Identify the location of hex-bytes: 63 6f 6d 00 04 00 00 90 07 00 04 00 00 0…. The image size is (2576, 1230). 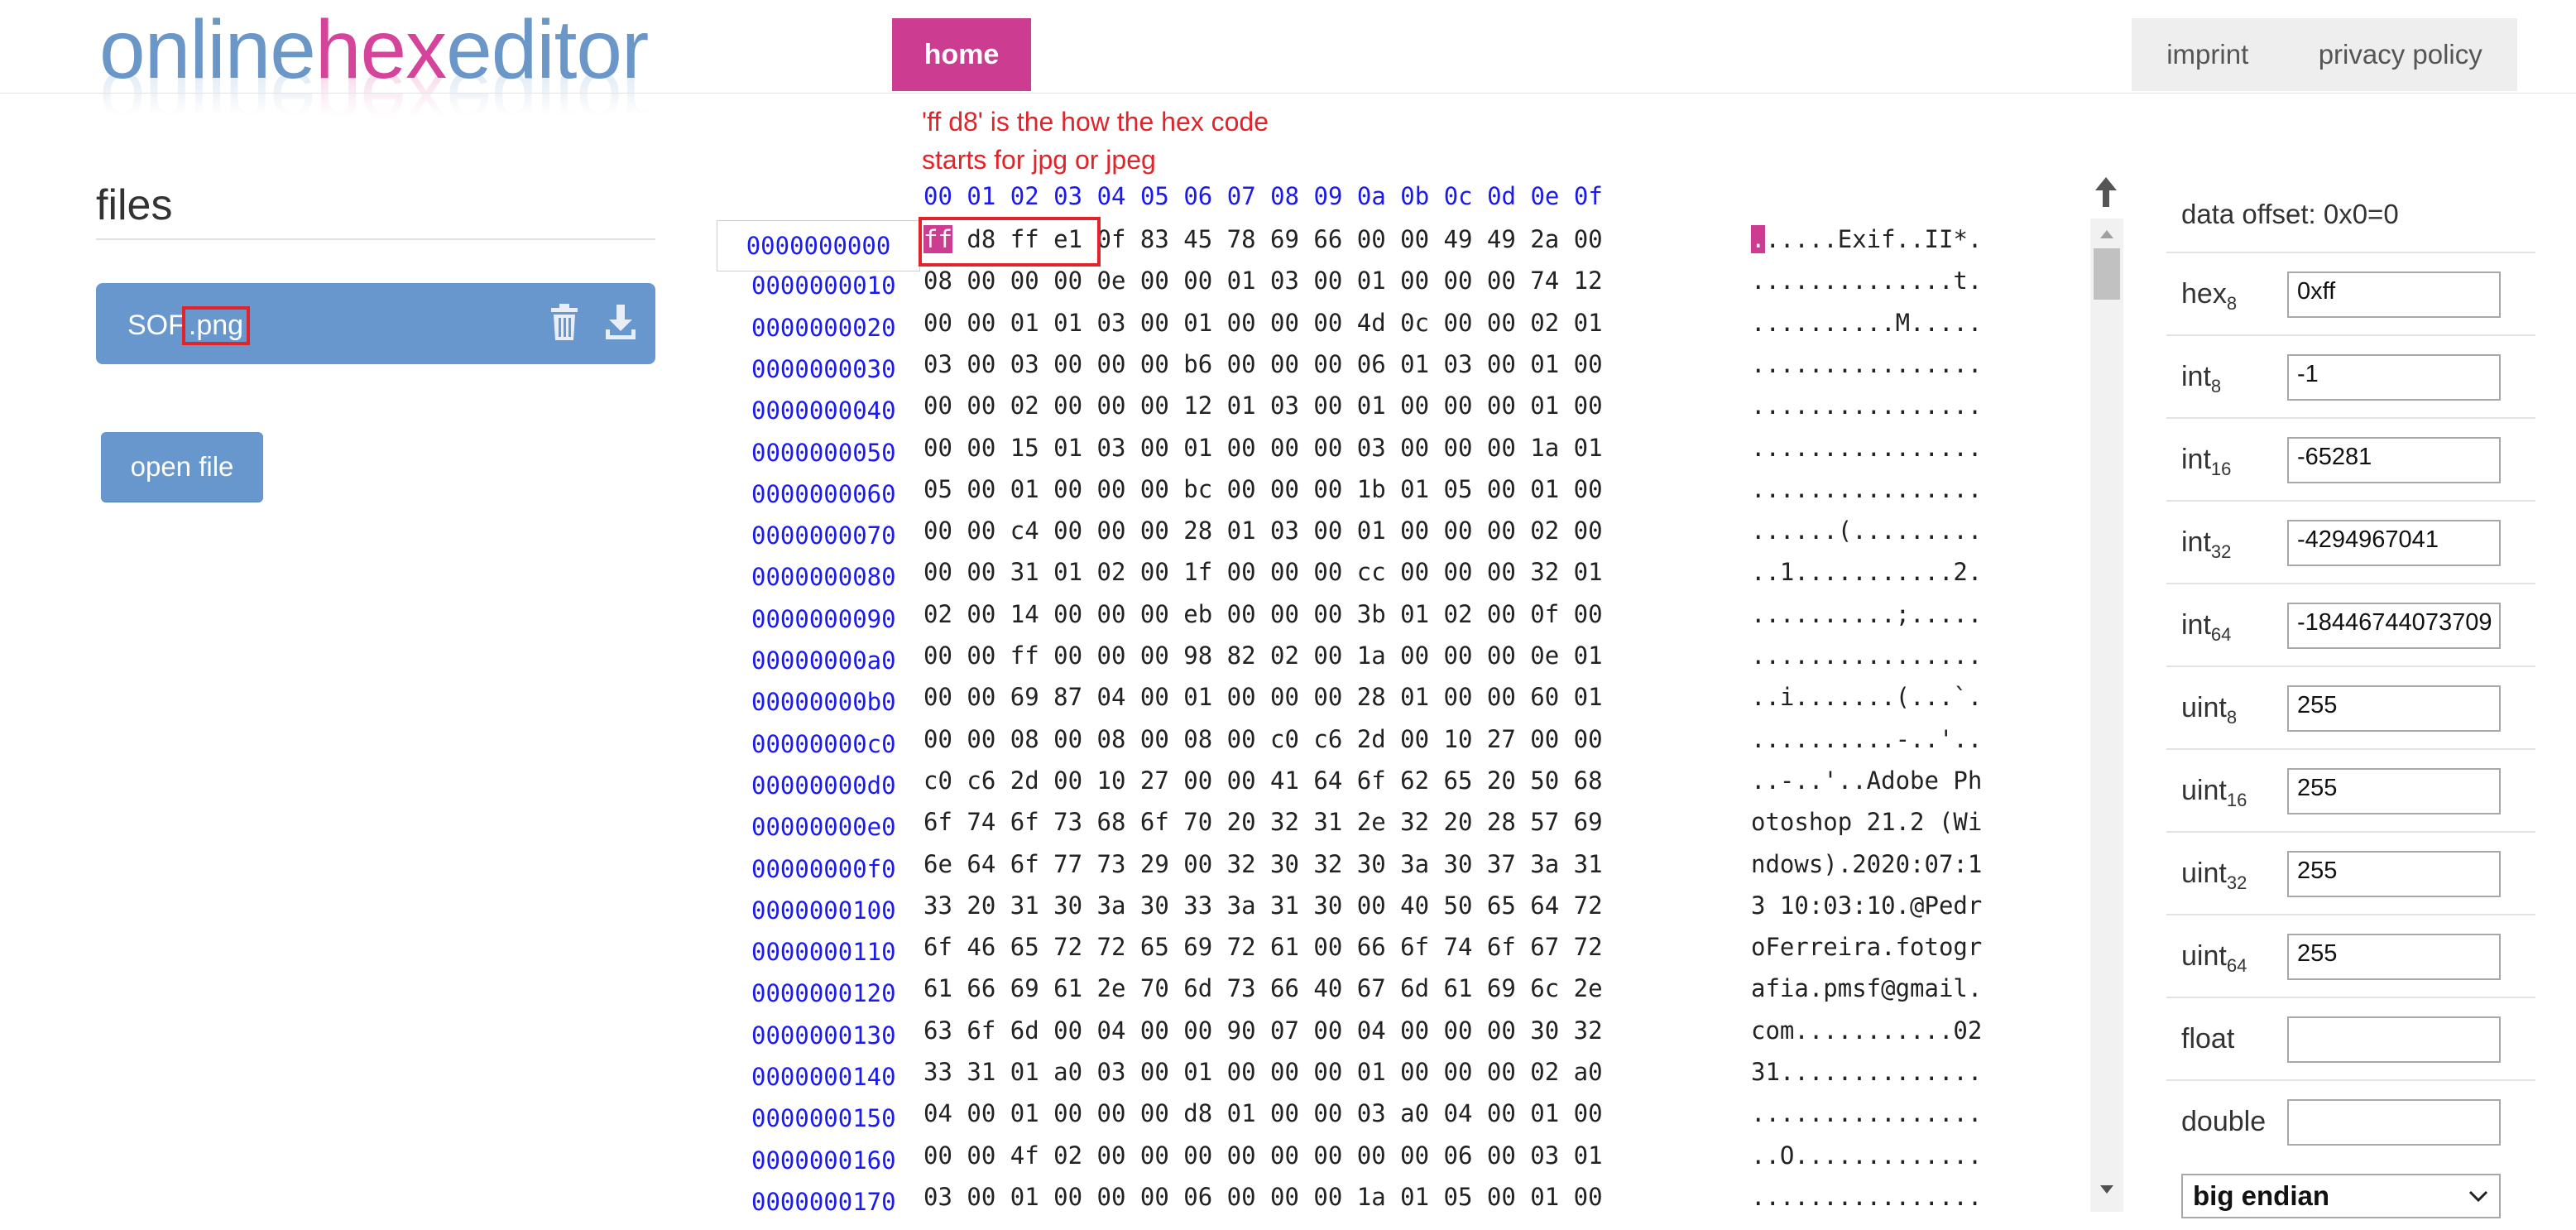
(1263, 1030).